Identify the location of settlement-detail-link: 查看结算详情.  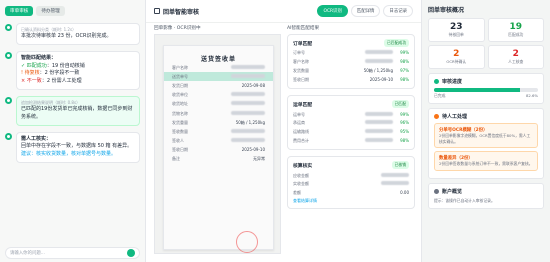
(351, 201).